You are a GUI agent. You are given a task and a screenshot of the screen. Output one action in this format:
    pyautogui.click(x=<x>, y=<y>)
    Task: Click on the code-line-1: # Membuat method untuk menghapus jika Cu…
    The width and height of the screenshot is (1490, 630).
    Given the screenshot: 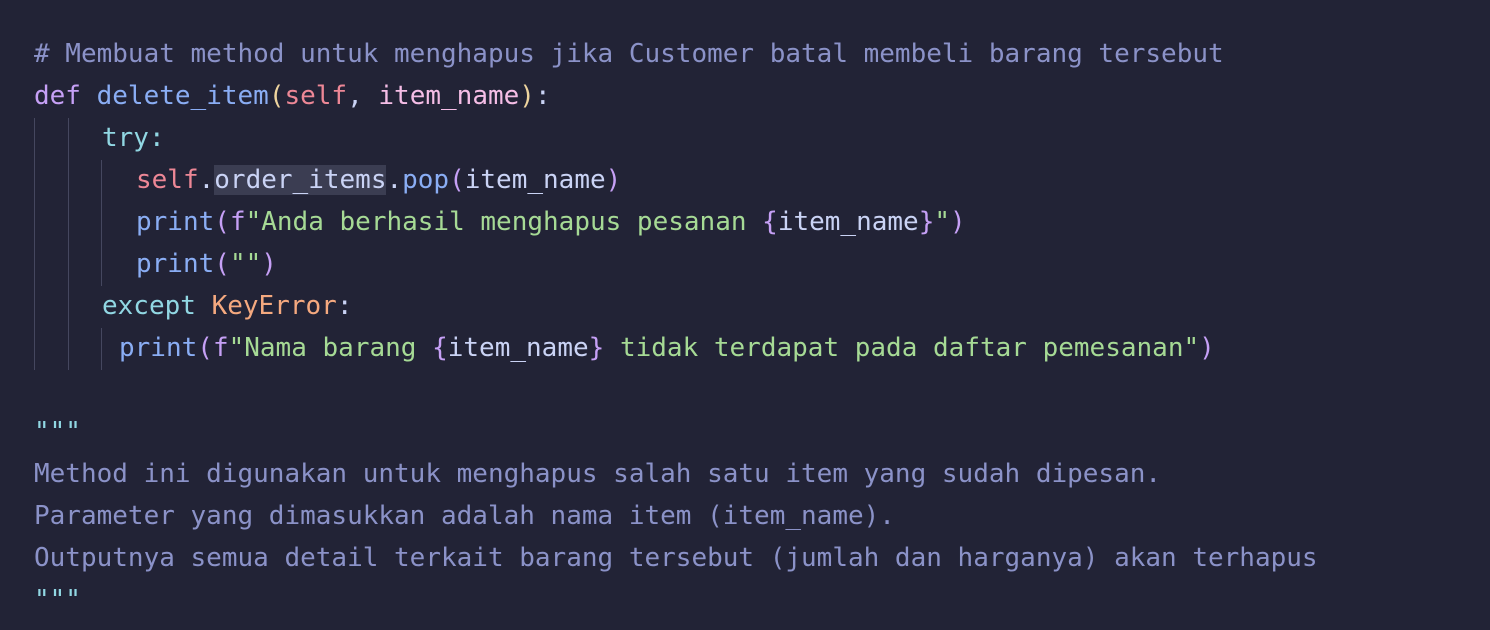 What is the action you would take?
    pyautogui.click(x=629, y=54)
    